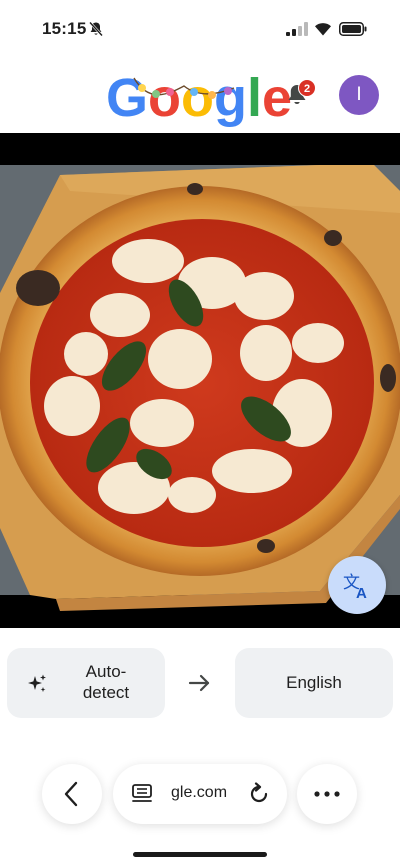  I want to click on app-header: Google 2 I, so click(200, 96).